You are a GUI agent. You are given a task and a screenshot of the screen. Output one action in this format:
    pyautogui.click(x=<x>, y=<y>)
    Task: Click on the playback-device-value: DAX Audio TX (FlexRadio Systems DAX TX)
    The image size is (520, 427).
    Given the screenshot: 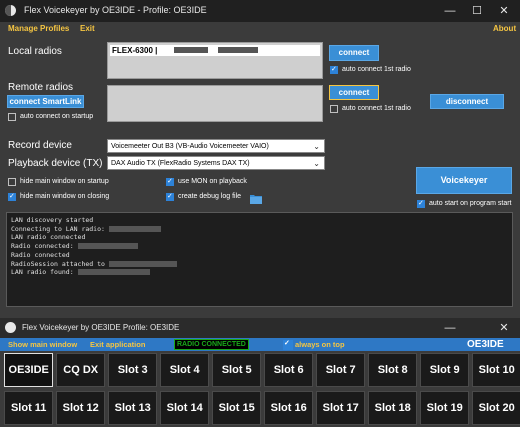 What is the action you would take?
    pyautogui.click(x=180, y=163)
    